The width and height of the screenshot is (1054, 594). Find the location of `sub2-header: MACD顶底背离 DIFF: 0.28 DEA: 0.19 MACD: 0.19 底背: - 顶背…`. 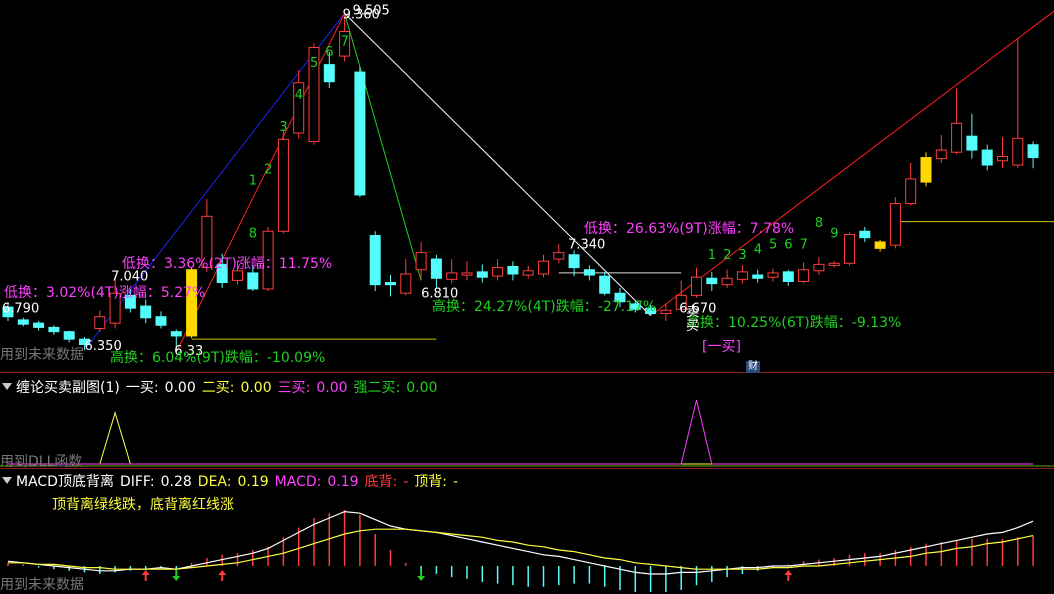

sub2-header: MACD顶底背离 DIFF: 0.28 DEA: 0.19 MACD: 0.19 底背: - 顶背… is located at coordinates (233, 481).